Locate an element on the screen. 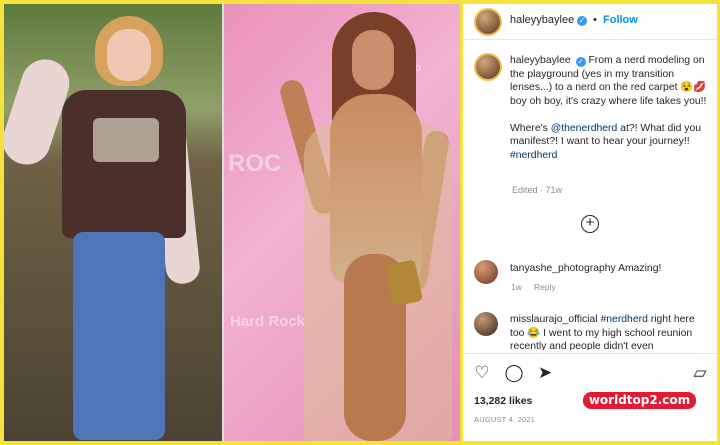 The height and width of the screenshot is (445, 720). girl-jeans is located at coordinates (119, 336).